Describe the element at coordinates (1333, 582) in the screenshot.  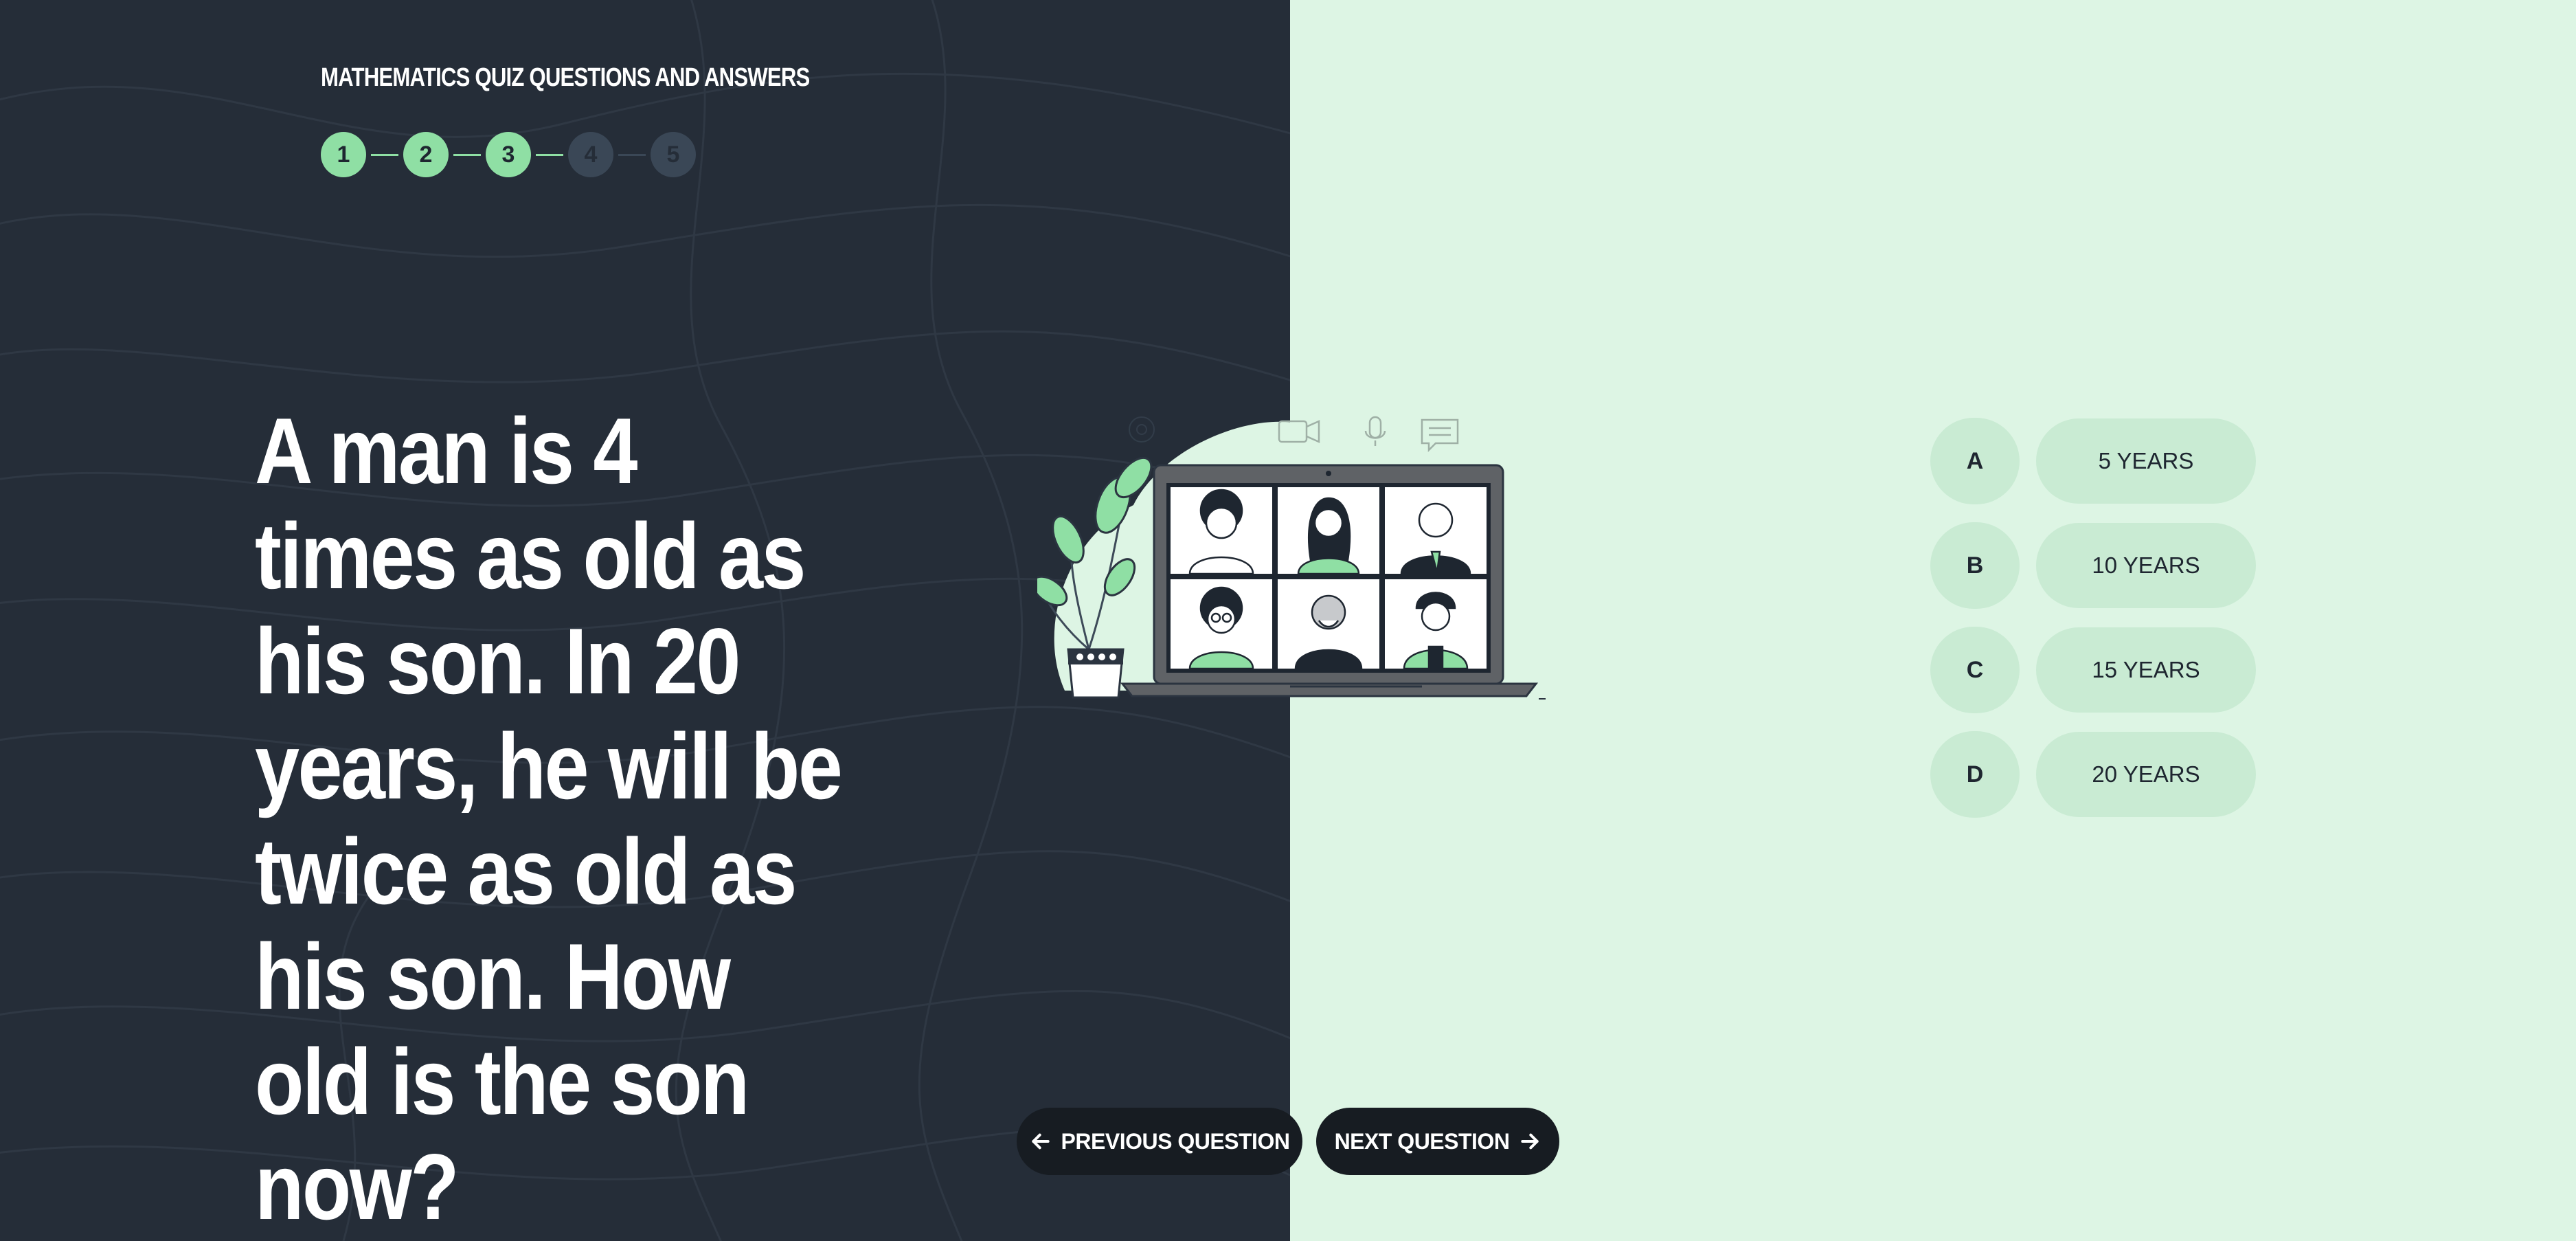
I see `laptop-icon` at that location.